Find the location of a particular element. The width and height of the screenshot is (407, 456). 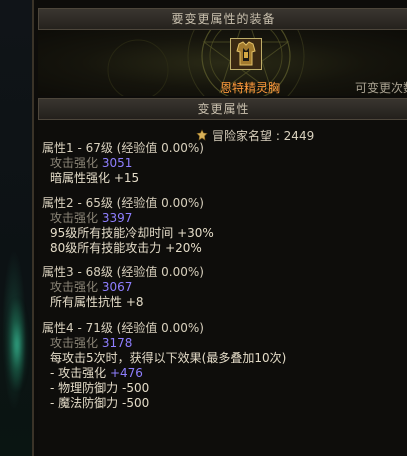

attribute-effect: - 物理防御力 -500 is located at coordinates (100, 388).